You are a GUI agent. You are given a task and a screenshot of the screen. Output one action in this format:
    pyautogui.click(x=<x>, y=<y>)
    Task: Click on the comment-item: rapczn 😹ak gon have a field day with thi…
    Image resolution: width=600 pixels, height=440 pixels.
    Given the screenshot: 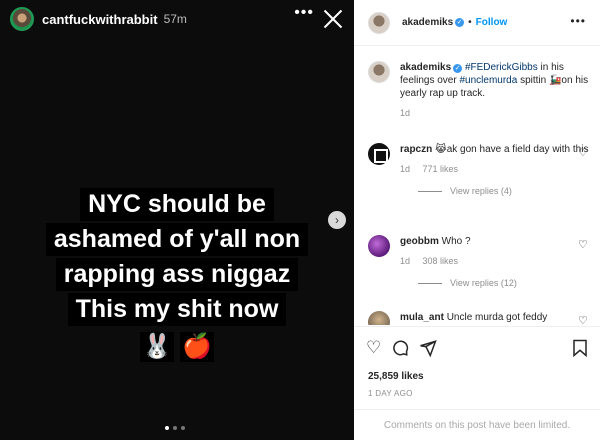 What is the action you would take?
    pyautogui.click(x=479, y=169)
    